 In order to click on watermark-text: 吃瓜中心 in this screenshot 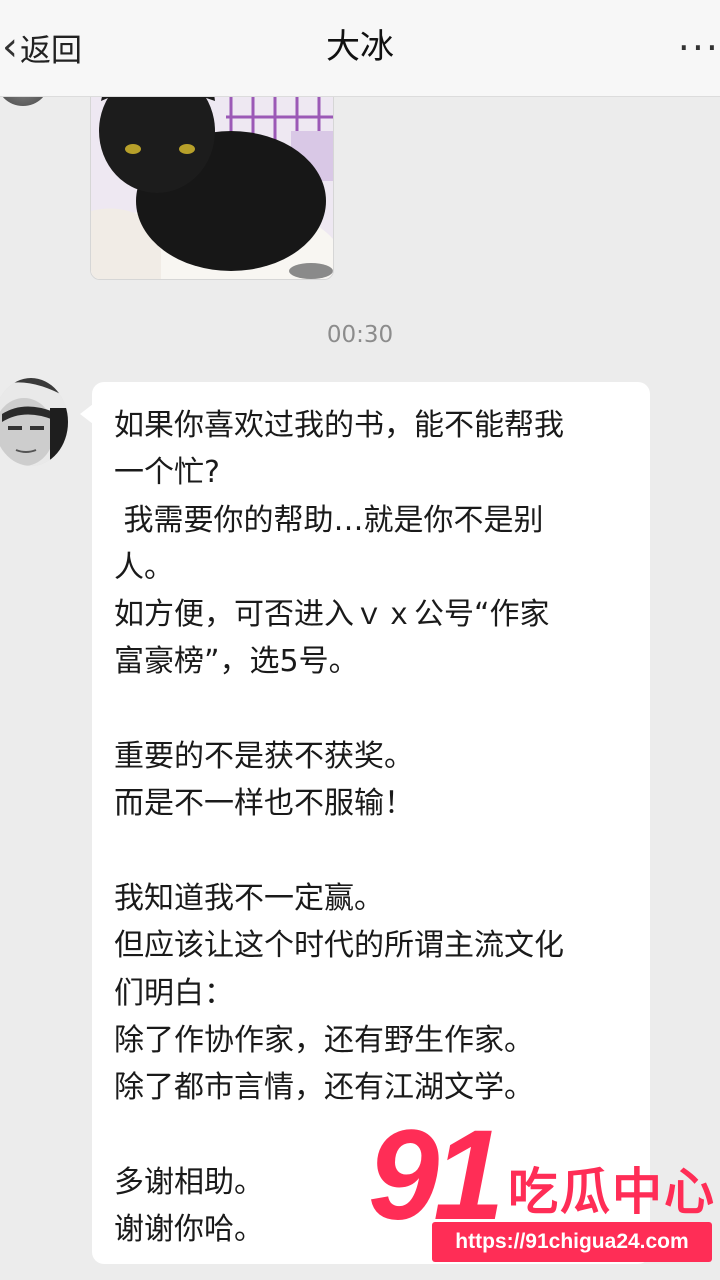, I will do `click(612, 1192)`.